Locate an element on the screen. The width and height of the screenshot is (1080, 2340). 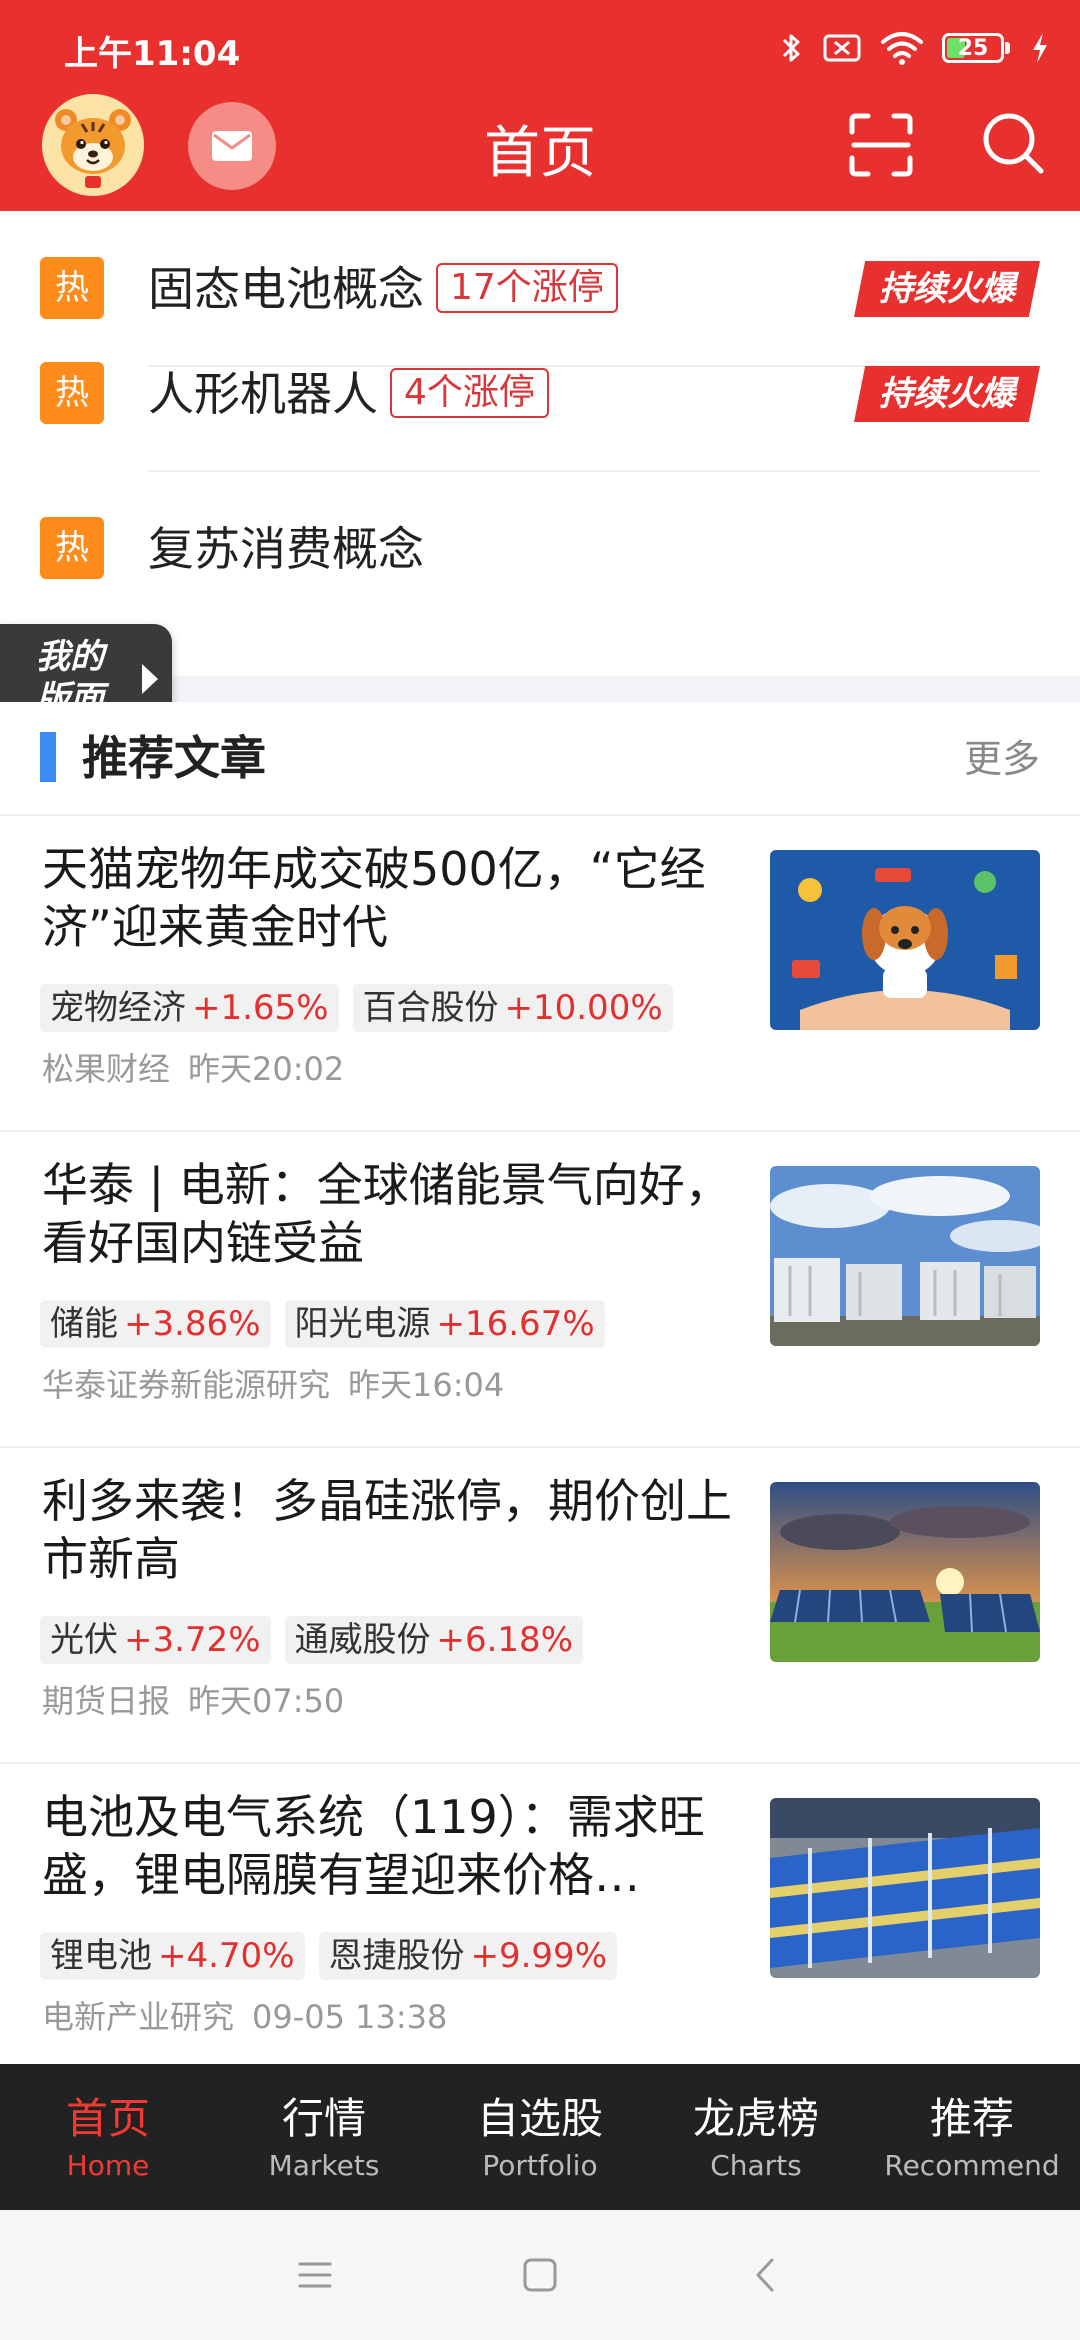
tab-markets: 行情 Markets is located at coordinates (324, 2137).